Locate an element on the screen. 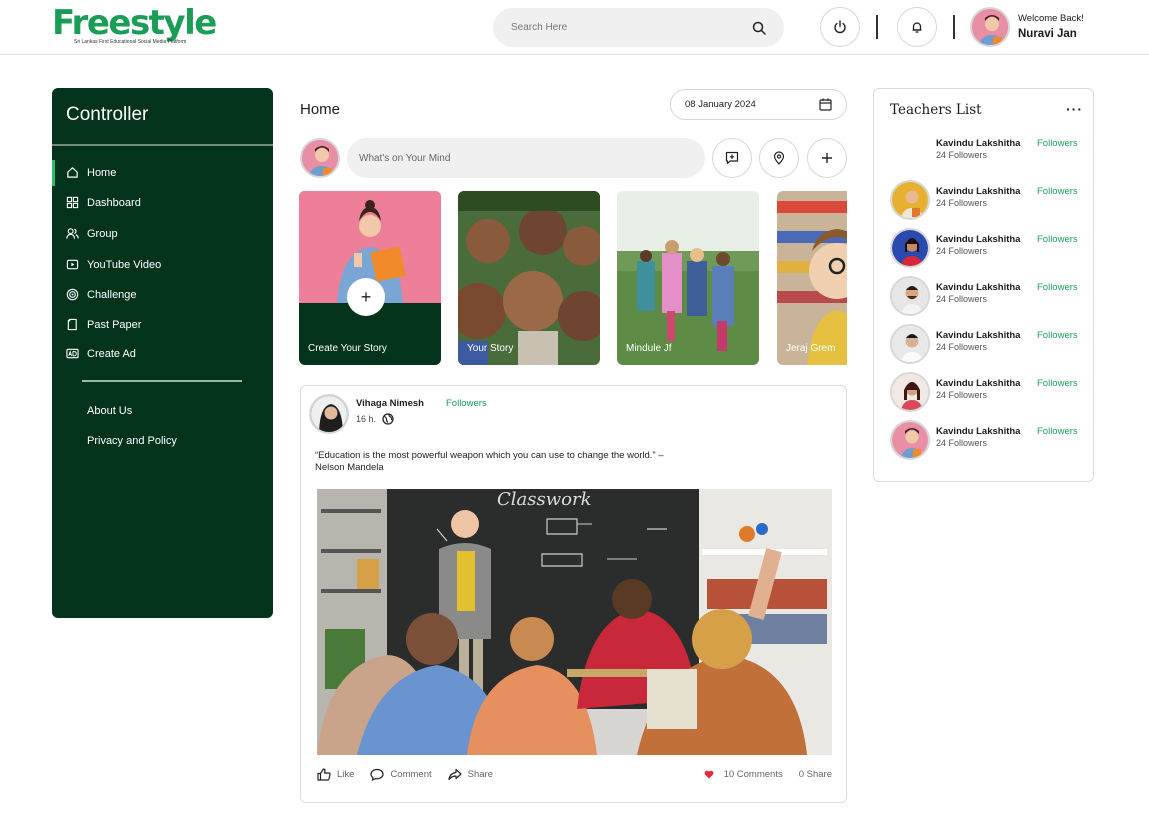  comment-button: Comment is located at coordinates (401, 774).